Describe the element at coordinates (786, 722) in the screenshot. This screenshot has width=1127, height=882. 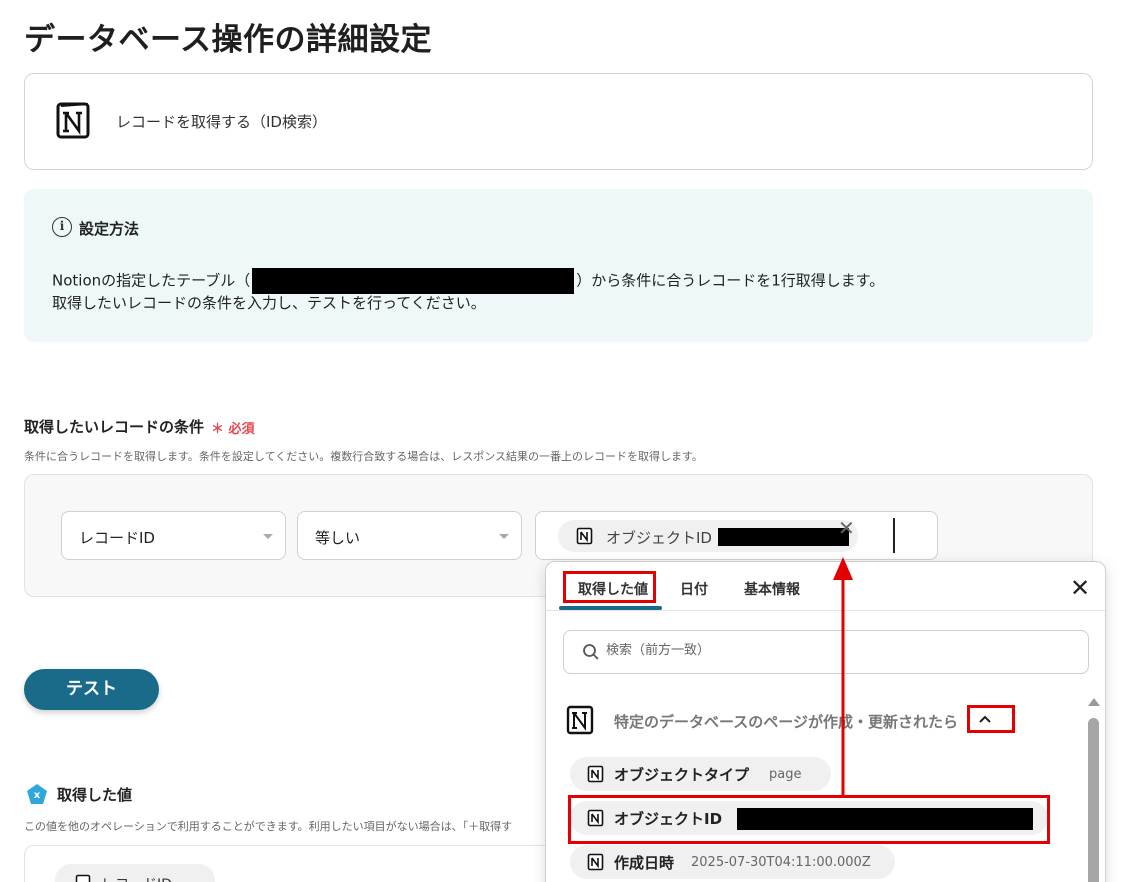
I see `section-trigger-label: 特定のデータベースのページが作成・更新されたら` at that location.